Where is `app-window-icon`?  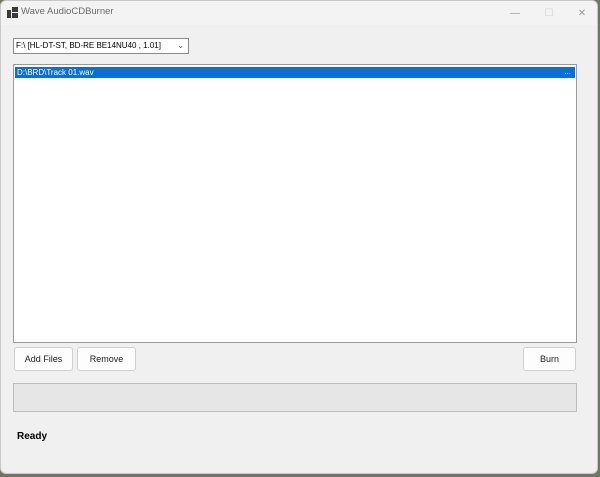 app-window-icon is located at coordinates (12, 12).